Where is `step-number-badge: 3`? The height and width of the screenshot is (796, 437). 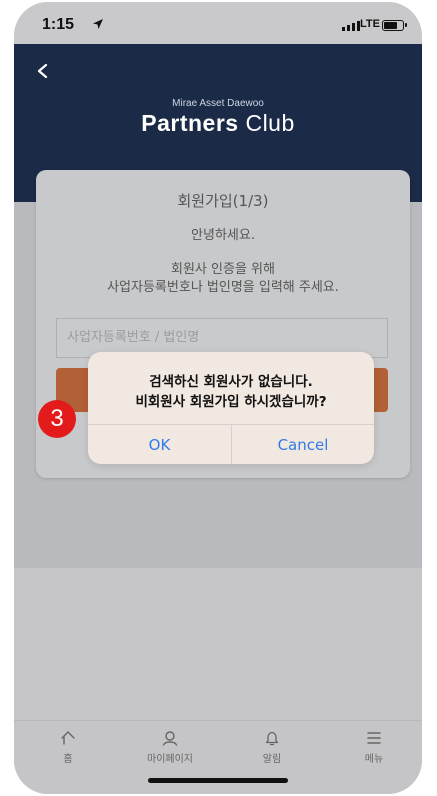 step-number-badge: 3 is located at coordinates (57, 419).